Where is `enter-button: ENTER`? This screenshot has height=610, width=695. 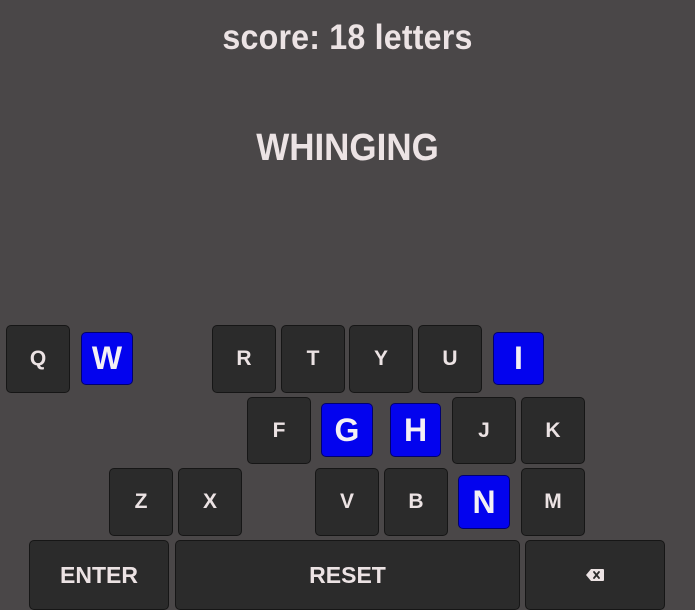
enter-button: ENTER is located at coordinates (99, 575).